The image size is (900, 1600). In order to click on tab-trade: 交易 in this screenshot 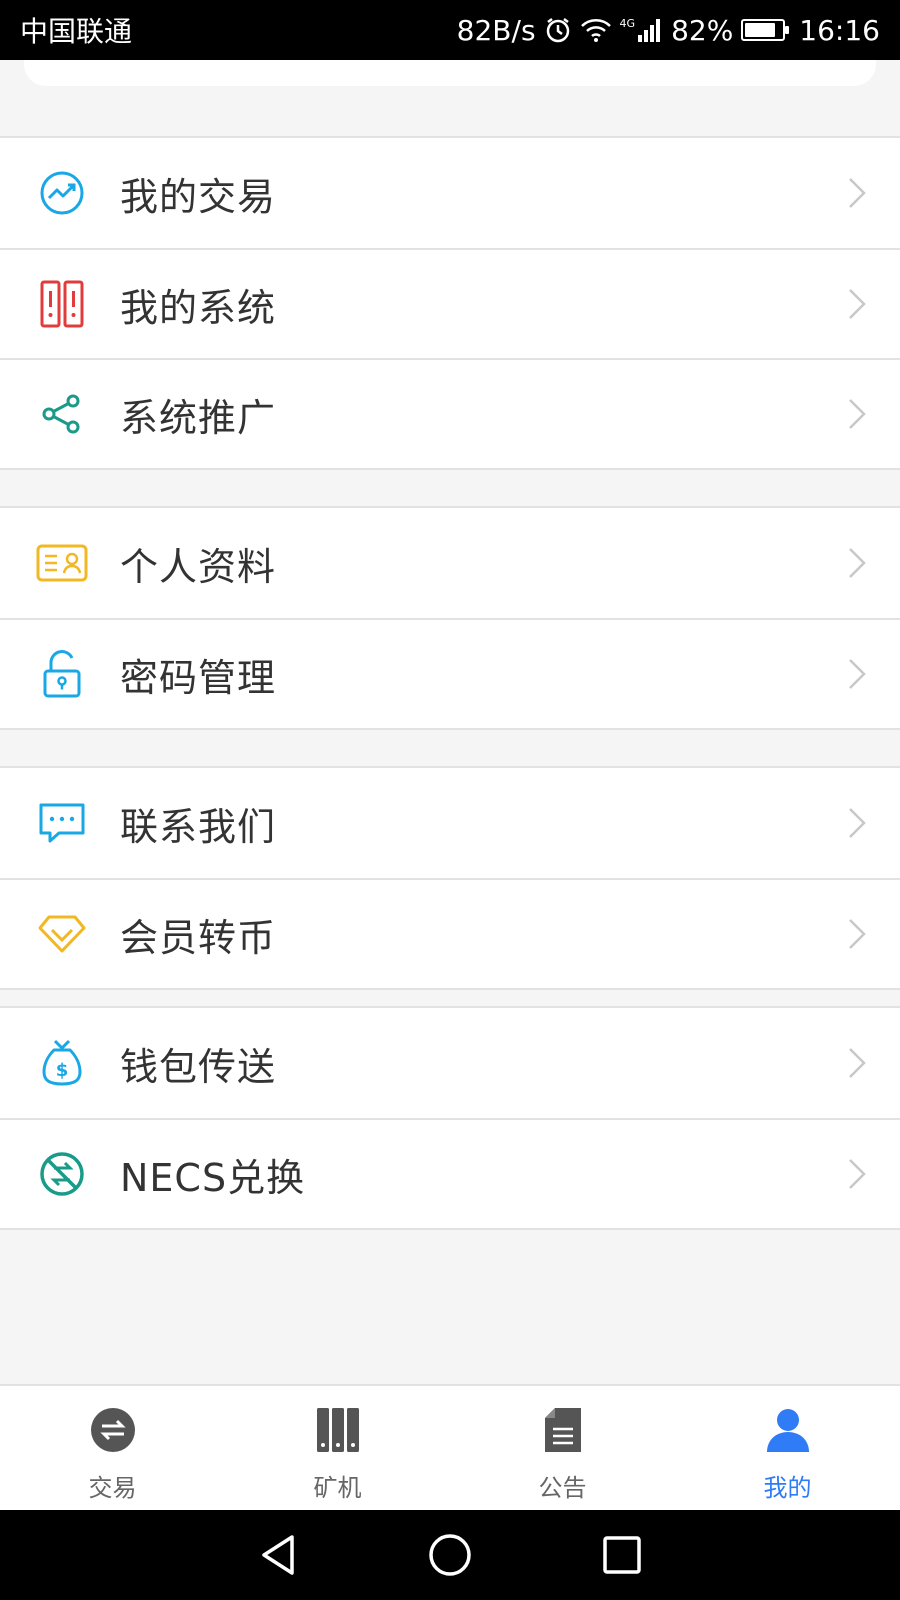, I will do `click(112, 1448)`.